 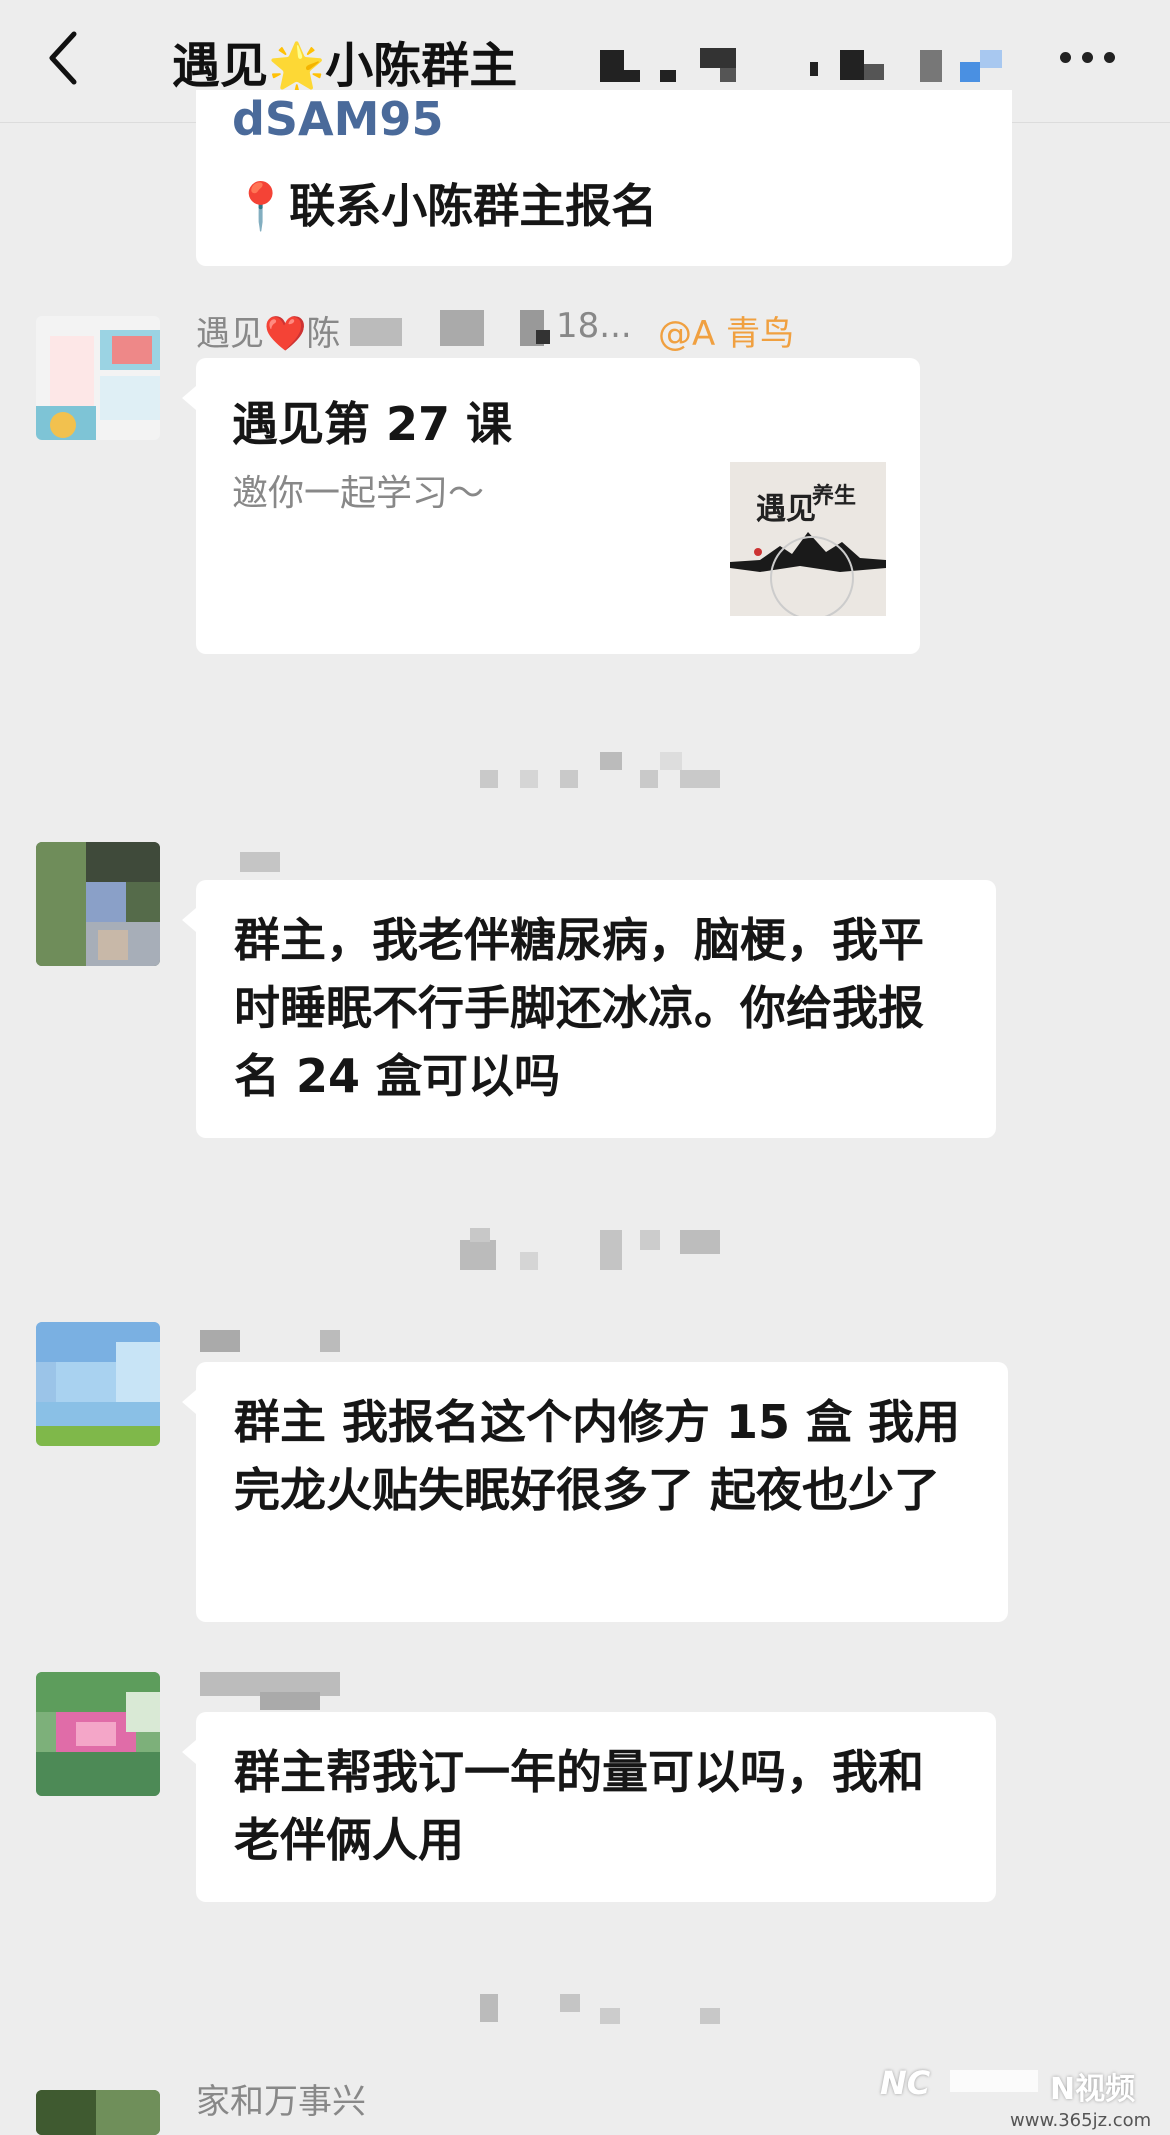 I want to click on chat-title: 遇见🌟小陈群主, so click(x=344, y=61).